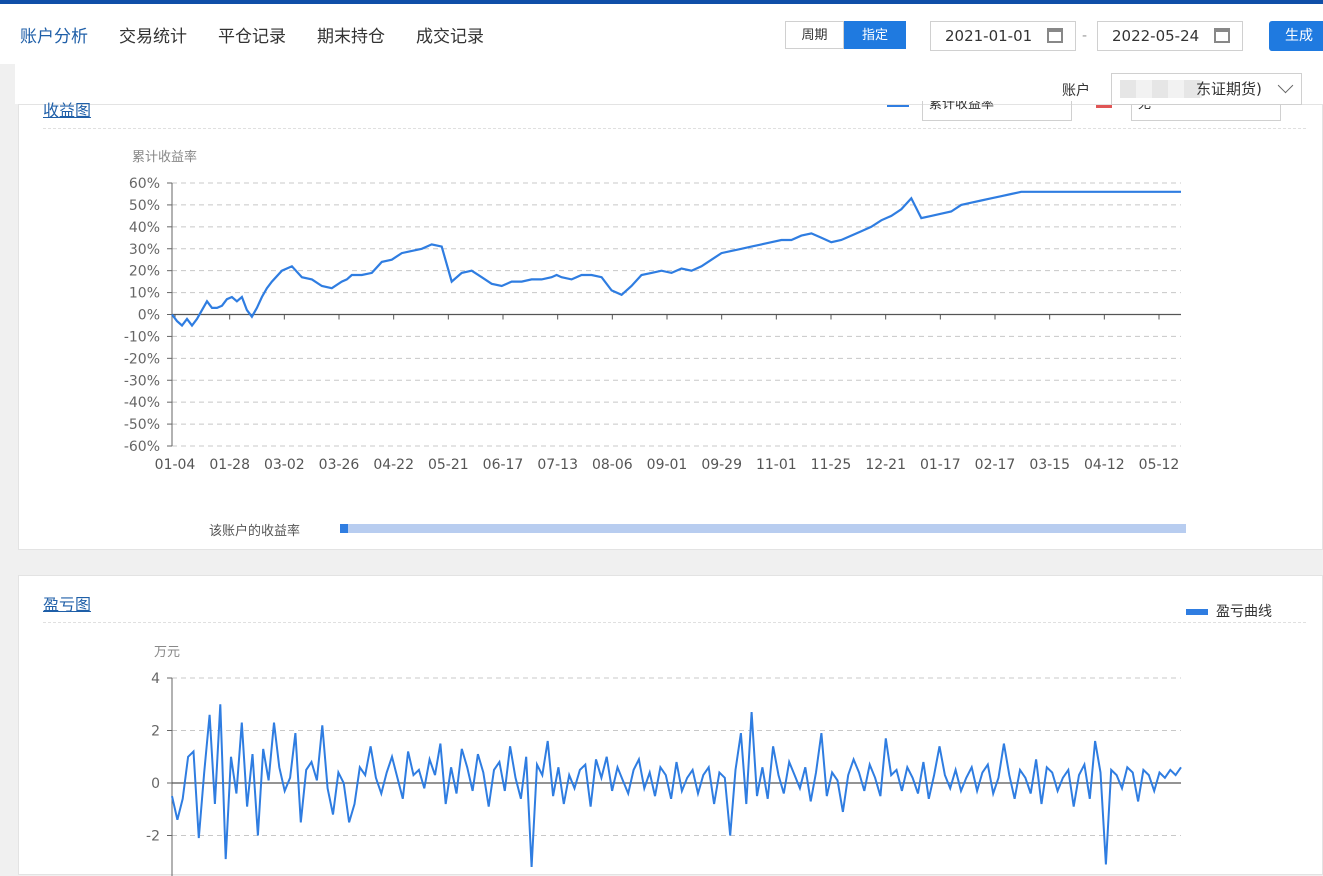  What do you see at coordinates (676, 786) in the screenshot?
I see `series-line-pnl` at bounding box center [676, 786].